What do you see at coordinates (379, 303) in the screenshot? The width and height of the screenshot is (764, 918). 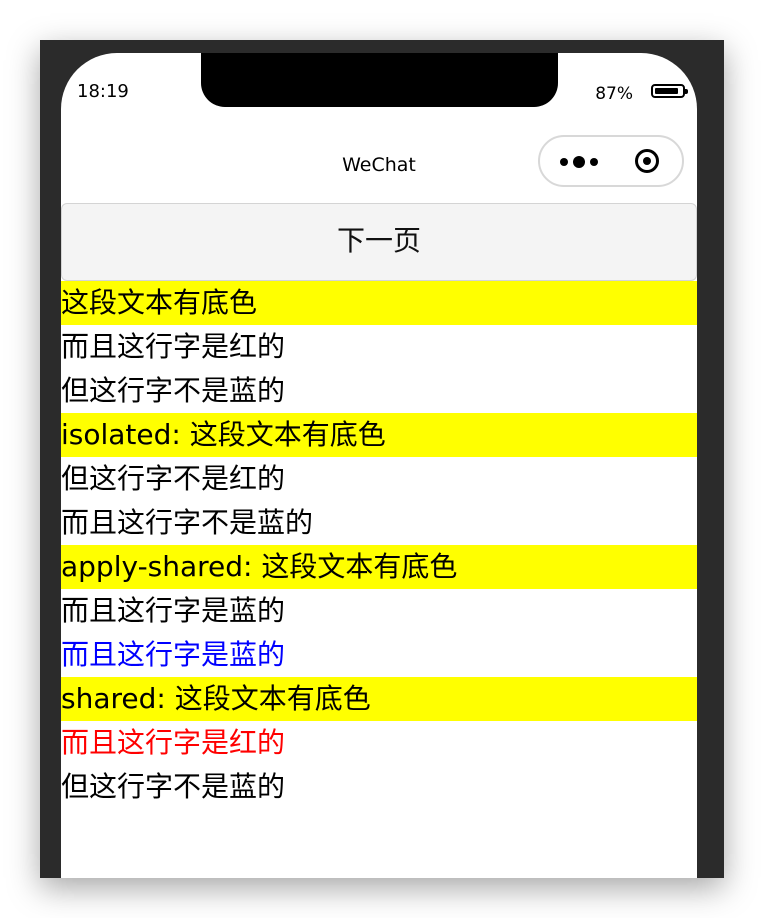 I see `text-line: 这段文本有底色` at bounding box center [379, 303].